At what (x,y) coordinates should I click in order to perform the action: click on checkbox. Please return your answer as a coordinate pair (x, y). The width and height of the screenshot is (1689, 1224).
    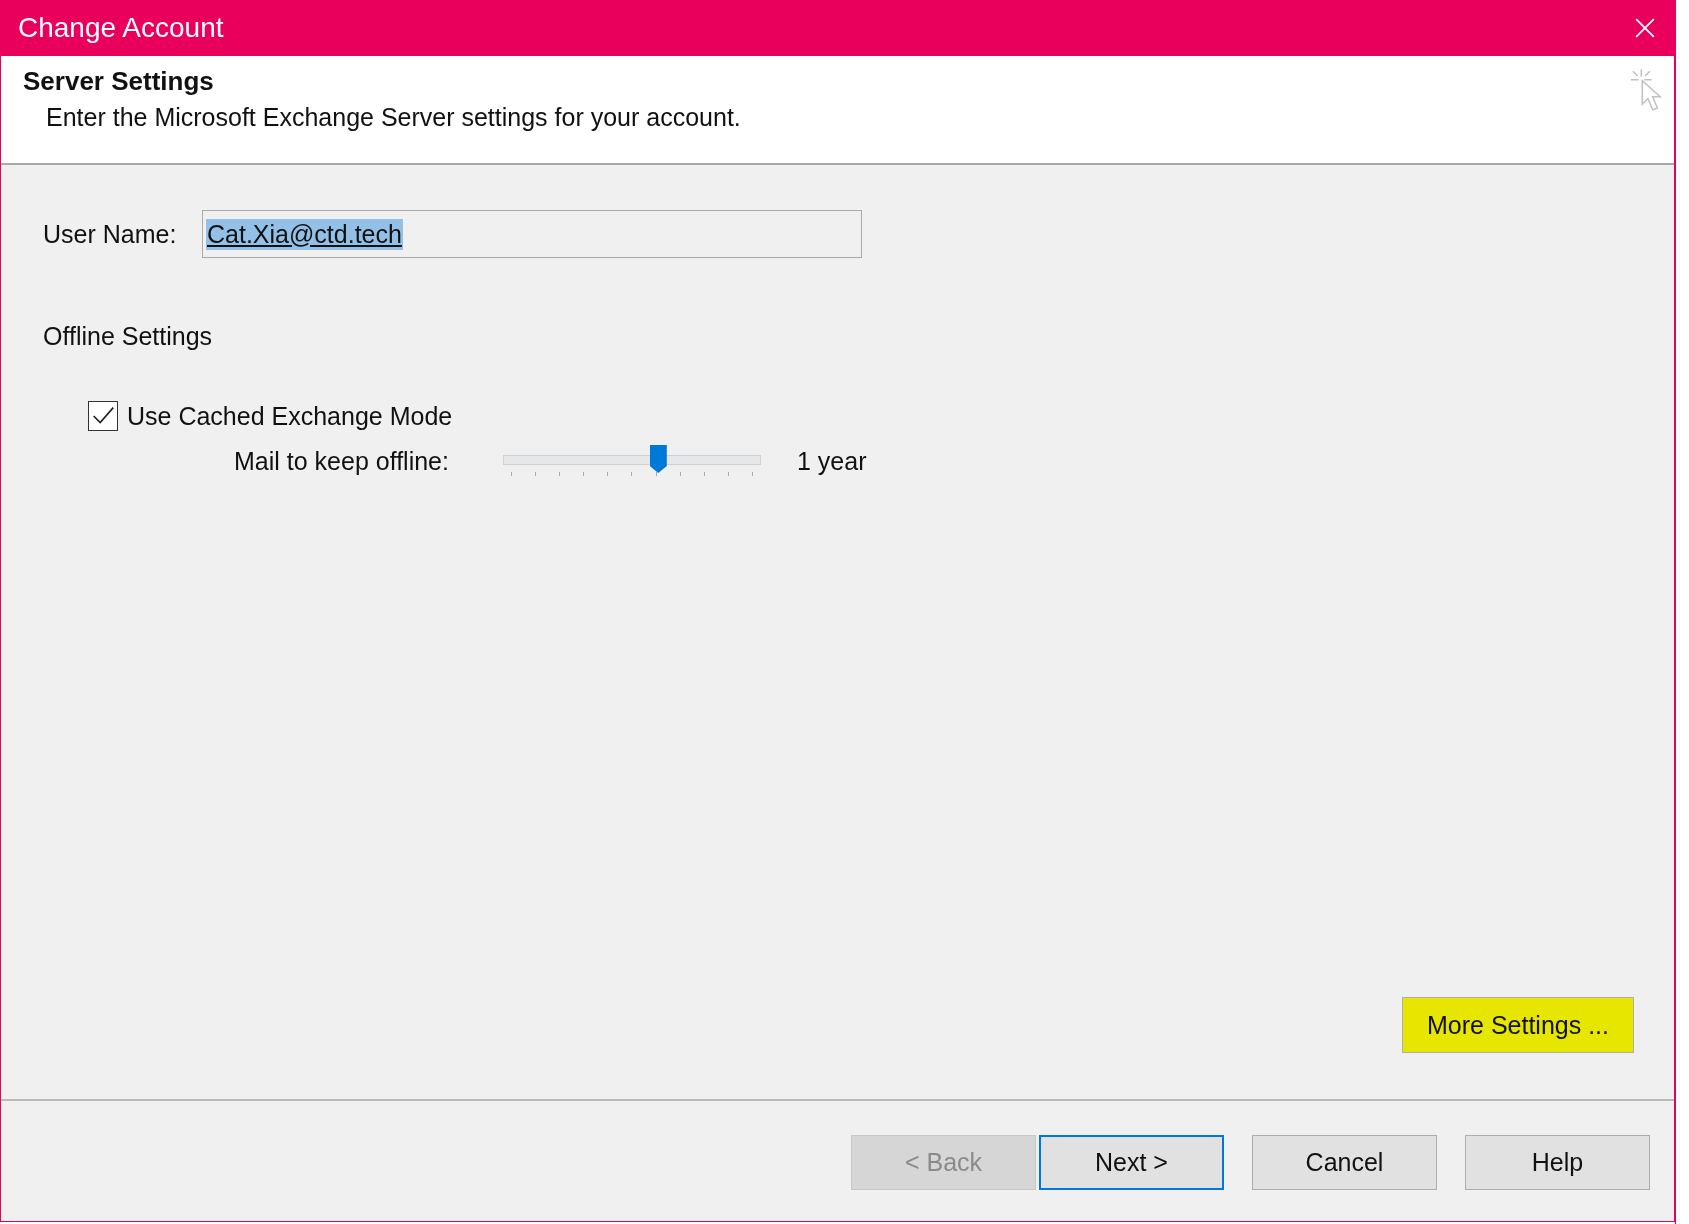
    Looking at the image, I should click on (103, 416).